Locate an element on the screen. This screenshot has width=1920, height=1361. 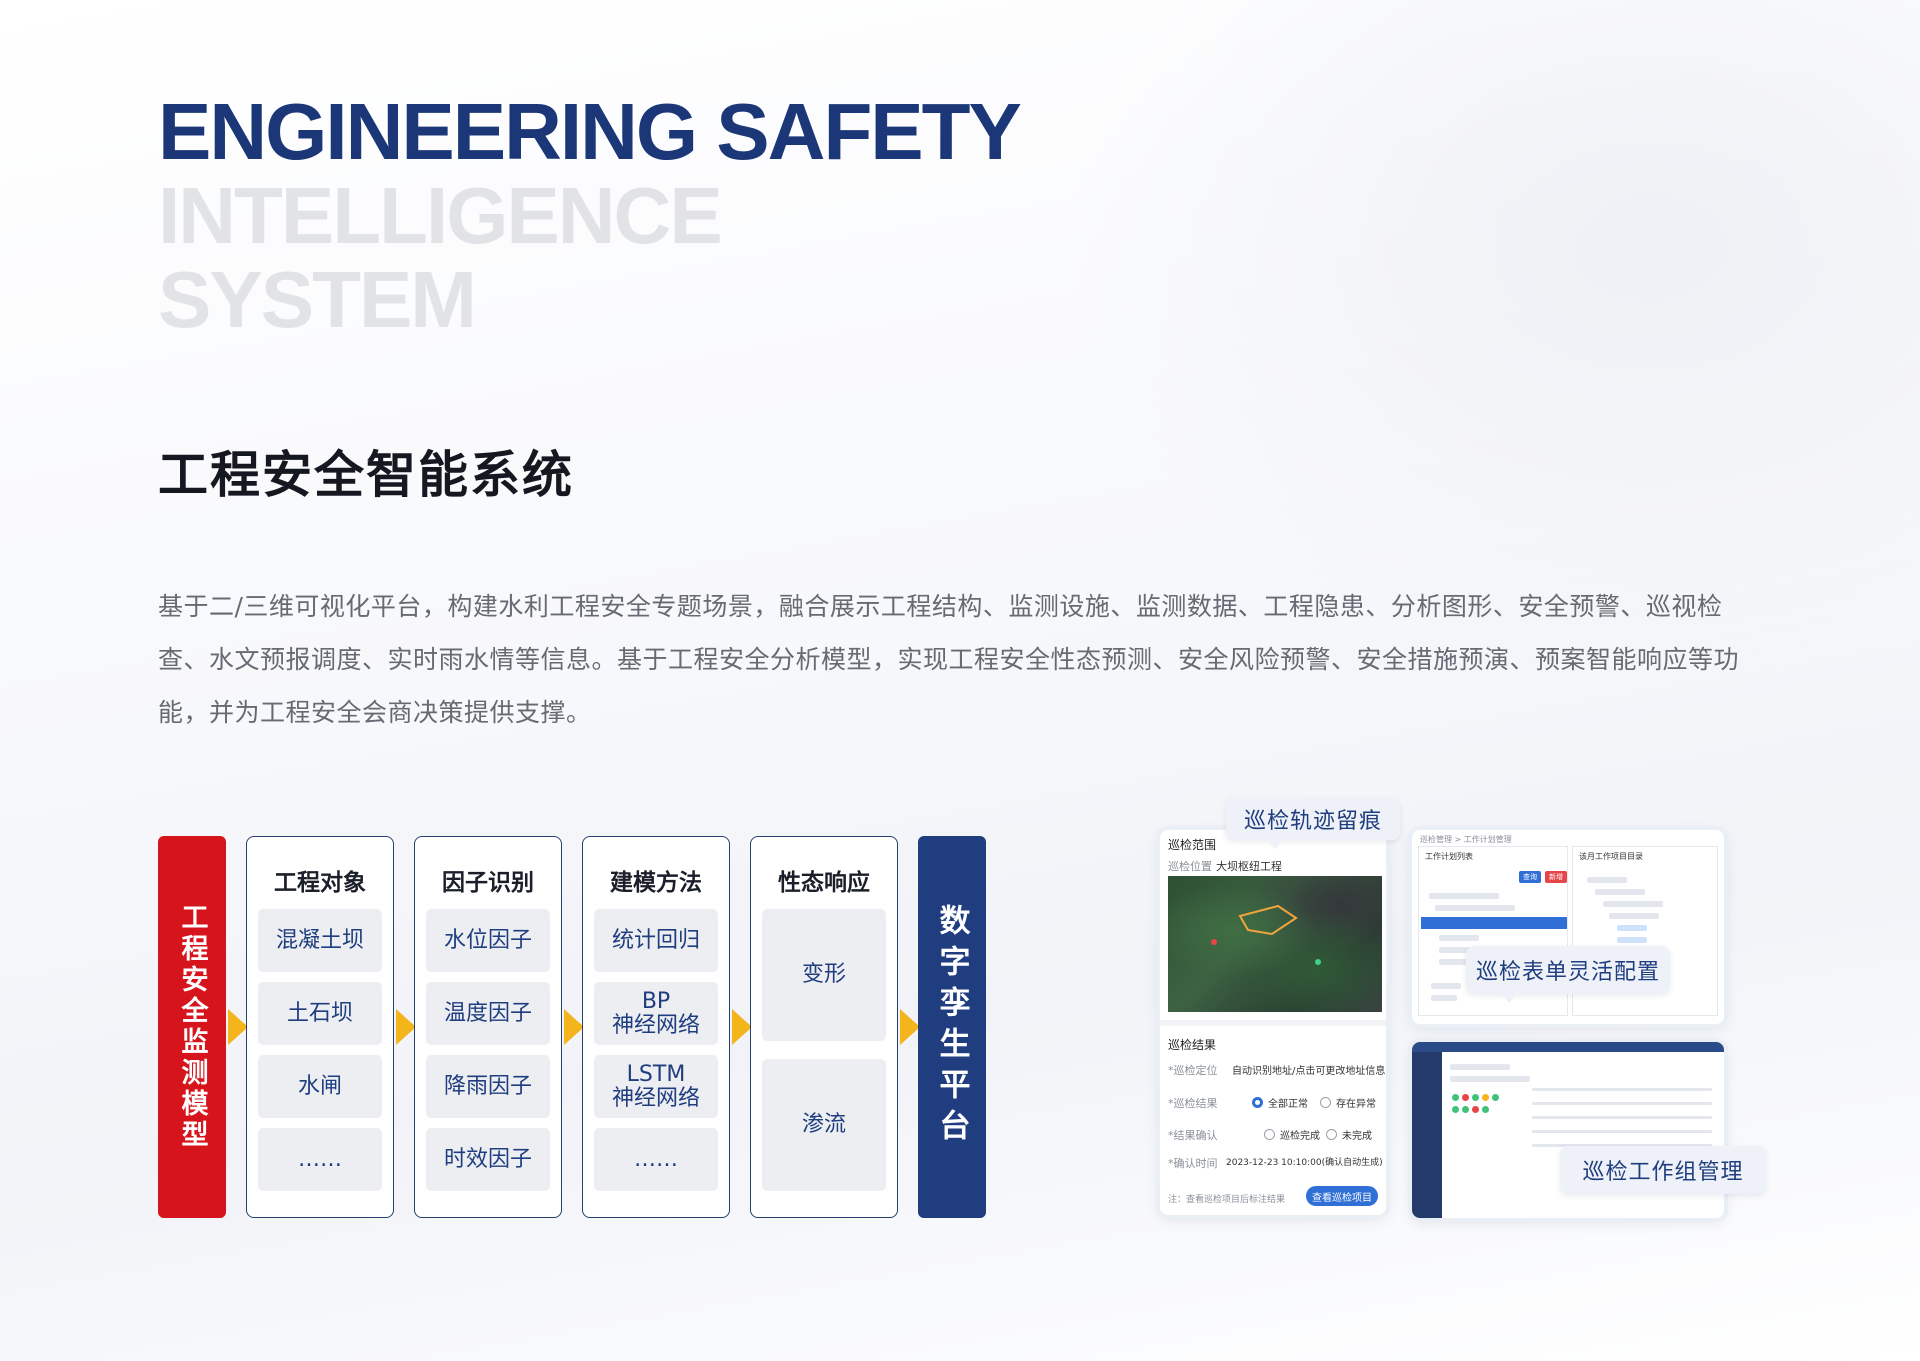
footer-note: 注：查看巡检项目后标注结果 is located at coordinates (1227, 1200).